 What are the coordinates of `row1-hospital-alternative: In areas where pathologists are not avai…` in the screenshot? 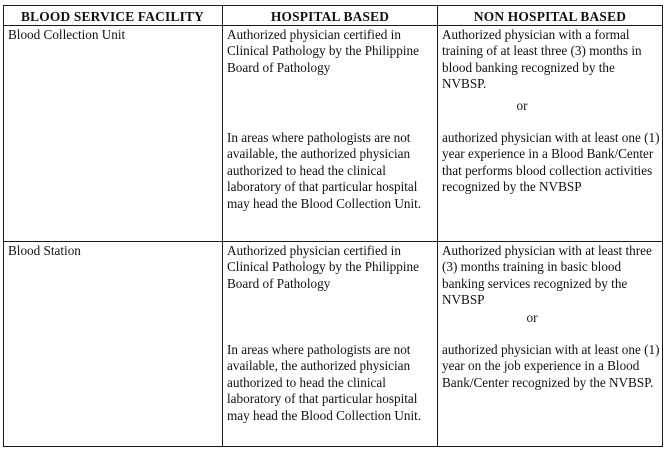 It's located at (324, 170).